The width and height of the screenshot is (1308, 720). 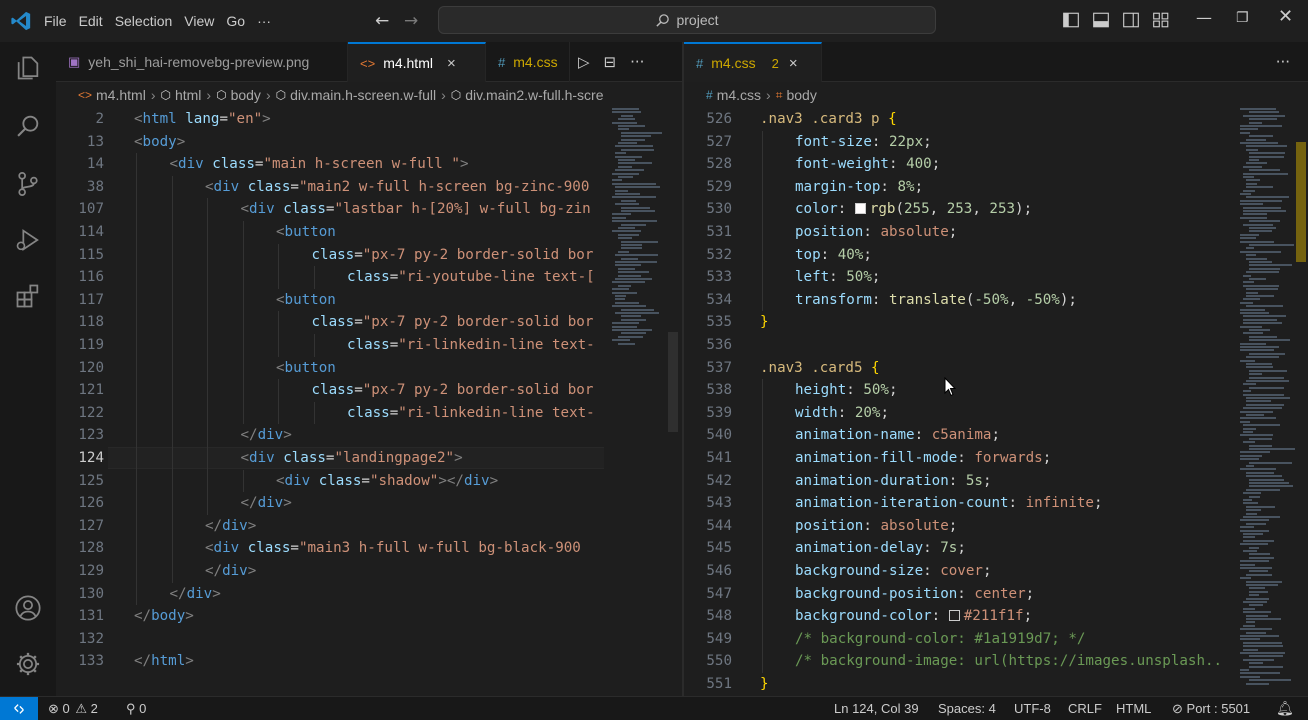 I want to click on indentation: Spaces: 4, so click(x=967, y=708).